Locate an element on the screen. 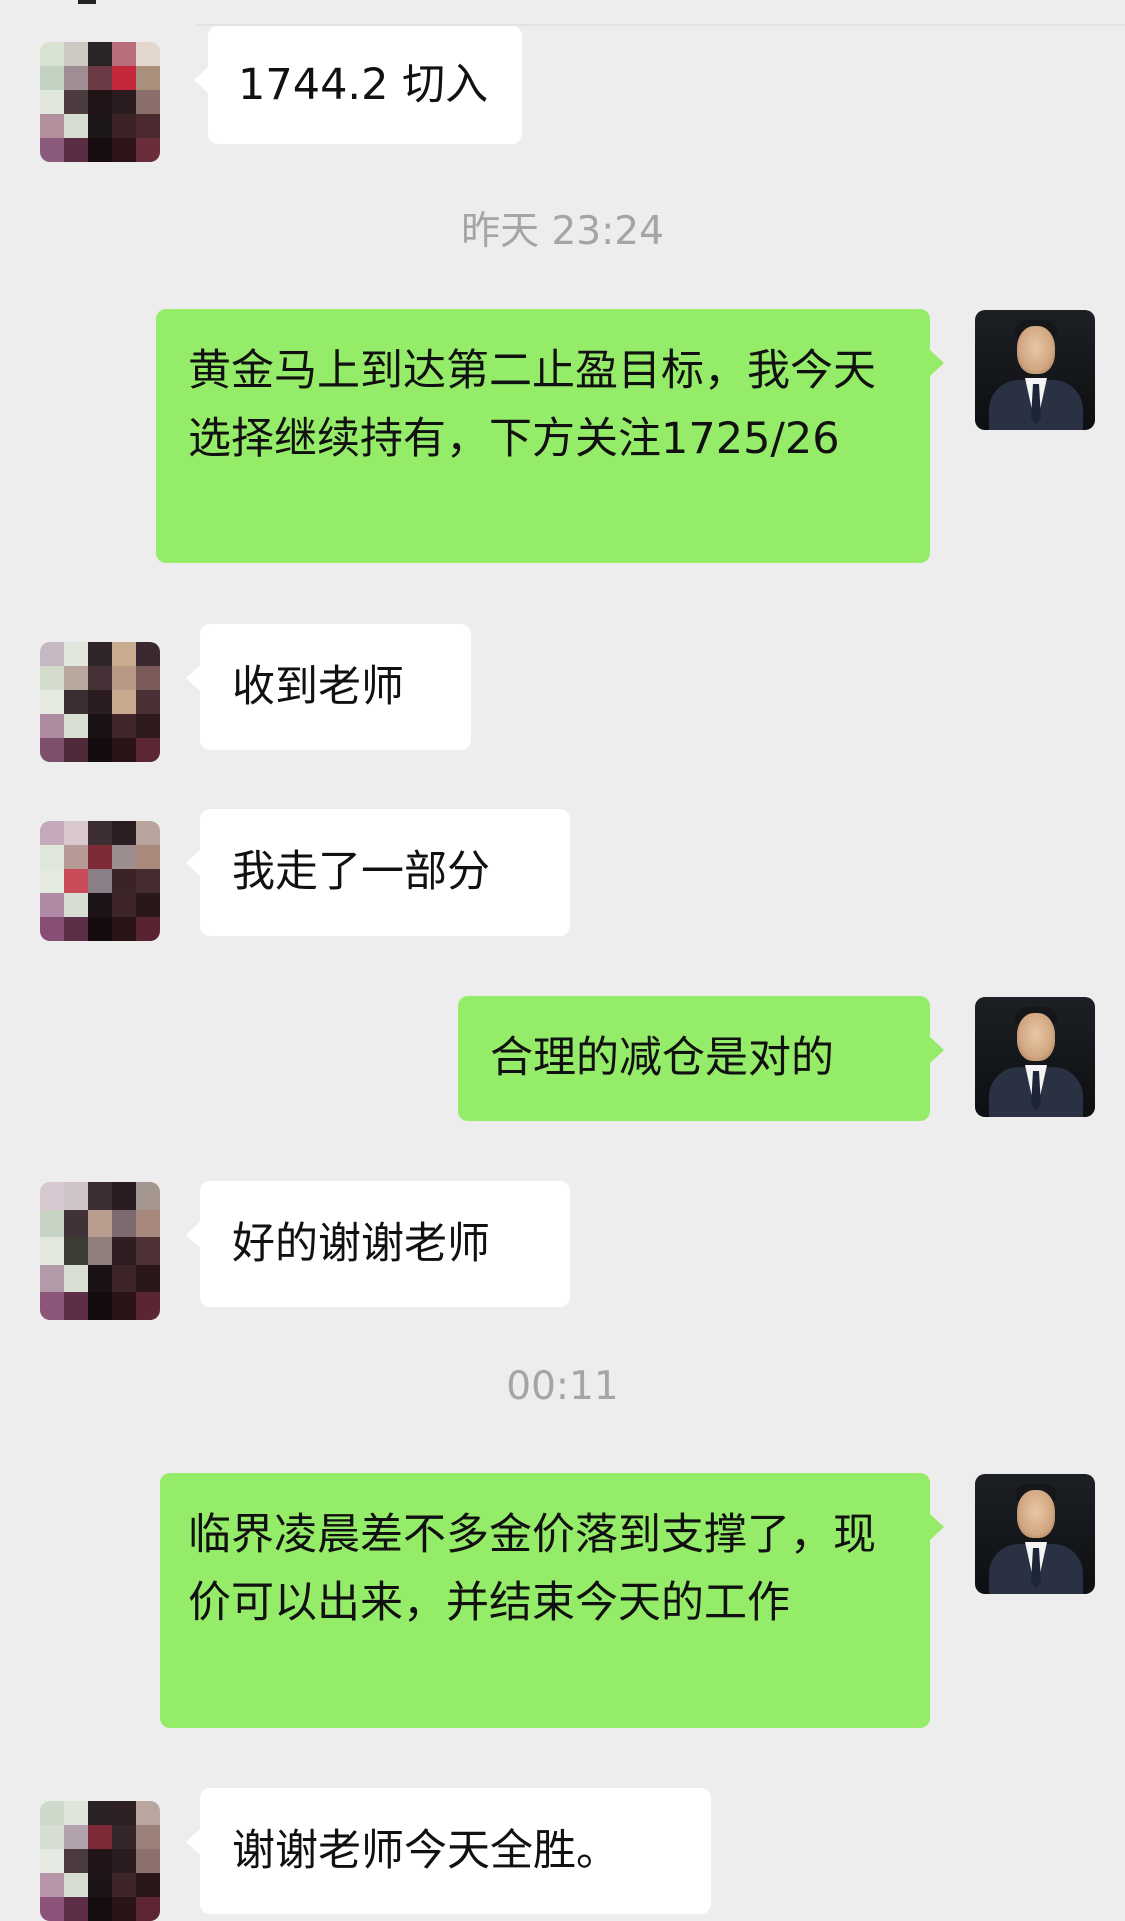  message-text: 黄金马上到达第二止盈目标，我今天选择继续持有，下方关注1725/26 is located at coordinates (532, 405).